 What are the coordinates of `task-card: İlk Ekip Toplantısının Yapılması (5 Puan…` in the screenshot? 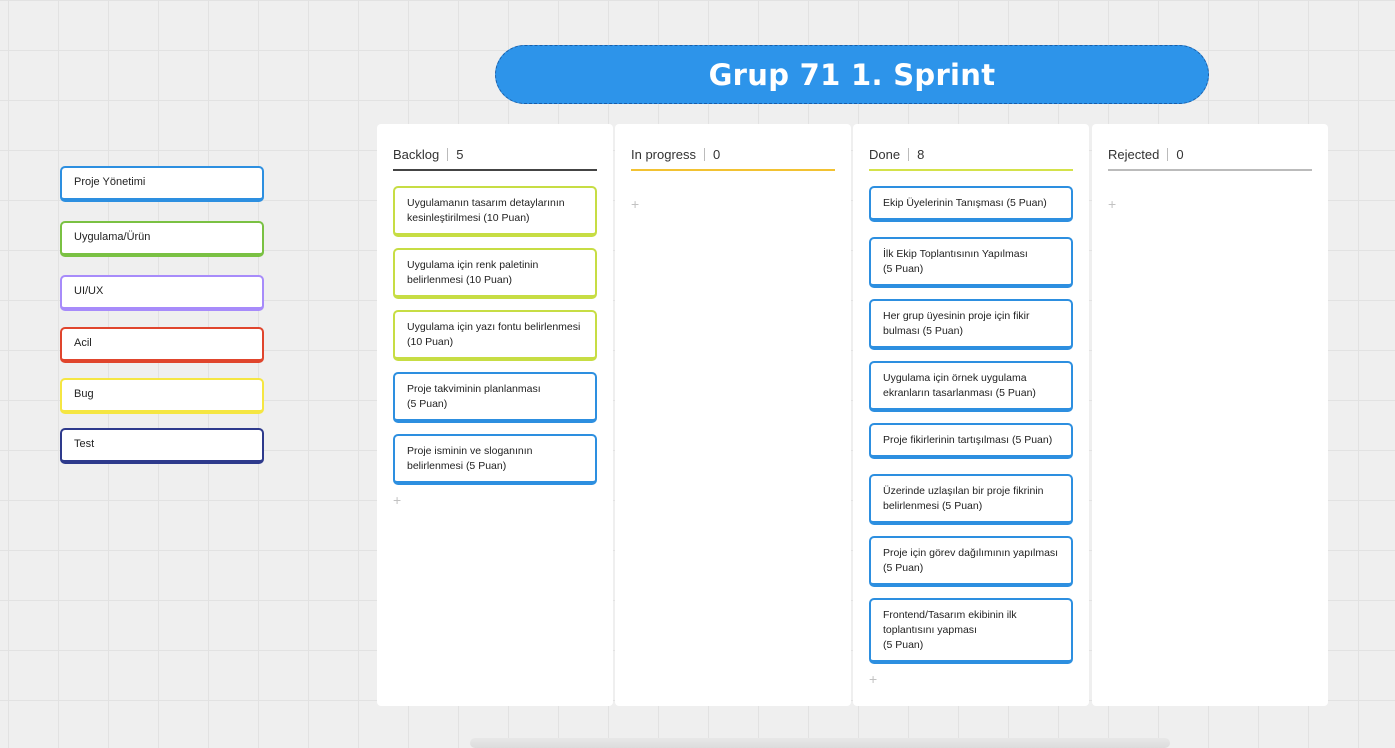 It's located at (971, 262).